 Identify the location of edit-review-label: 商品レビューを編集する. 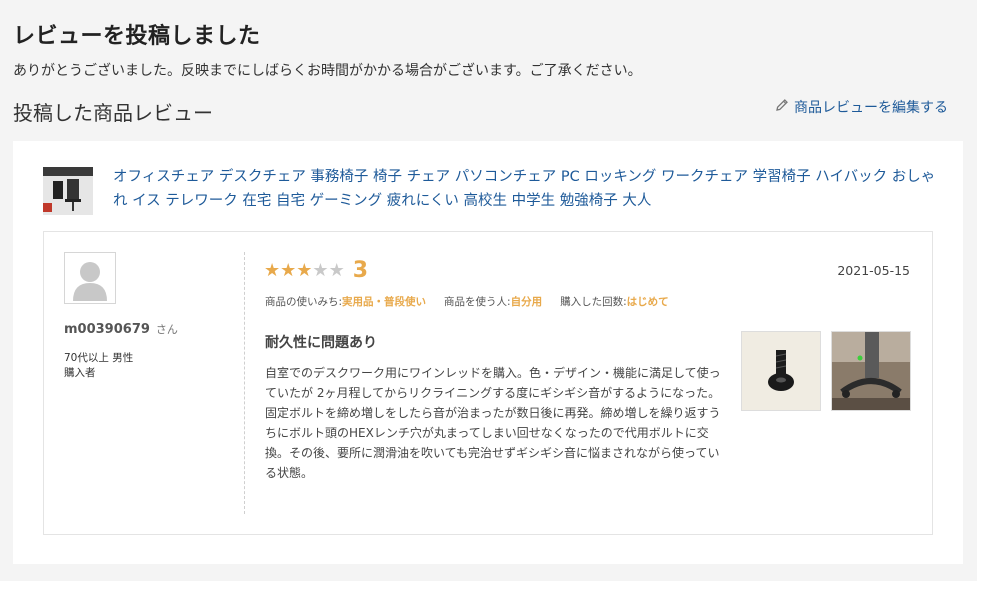
(871, 108).